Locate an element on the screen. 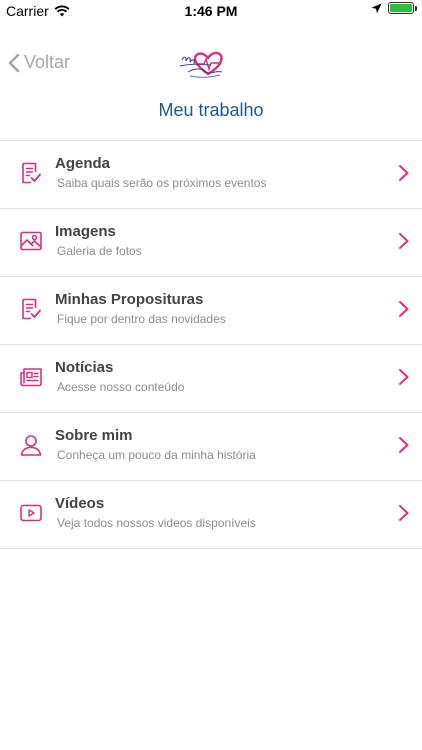 Image resolution: width=422 pixels, height=750 pixels. logo is located at coordinates (201, 64).